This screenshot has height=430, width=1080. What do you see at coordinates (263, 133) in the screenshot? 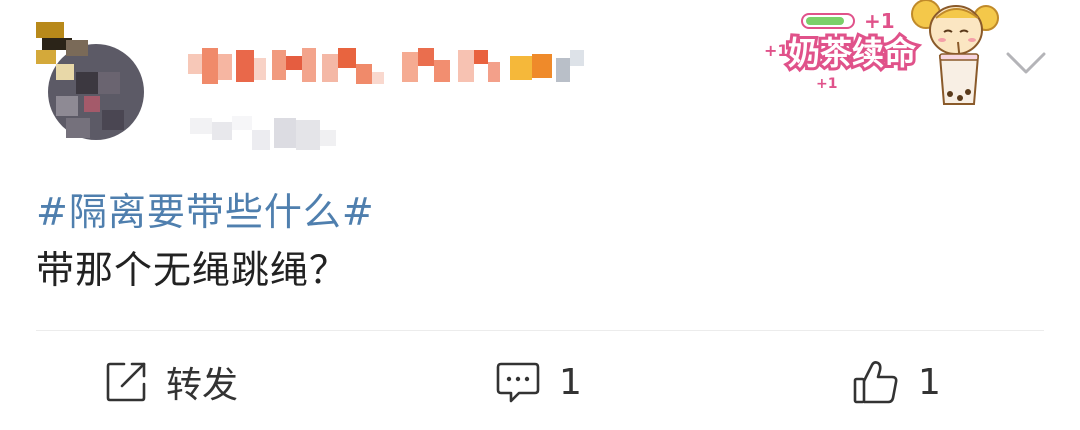
I see `timestamp-mosaic` at bounding box center [263, 133].